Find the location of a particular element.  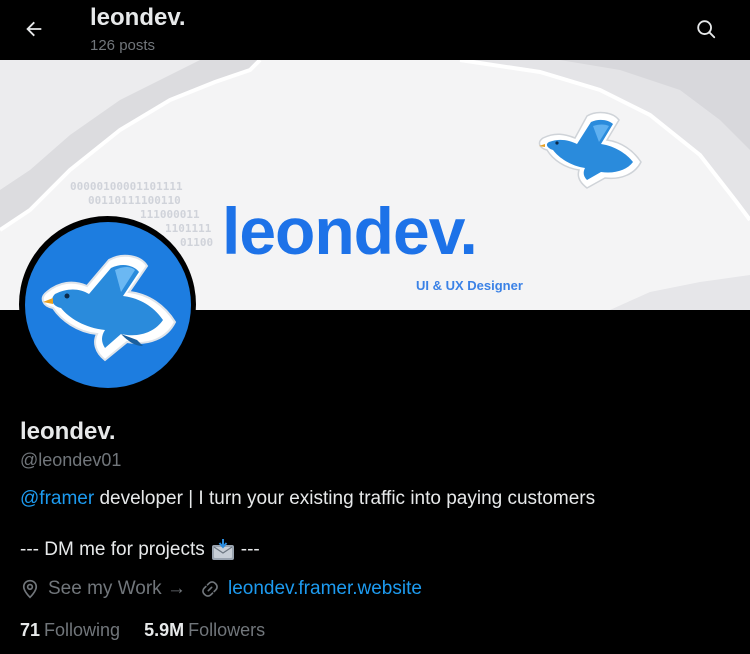

profile-name: leondev. is located at coordinates (68, 431).